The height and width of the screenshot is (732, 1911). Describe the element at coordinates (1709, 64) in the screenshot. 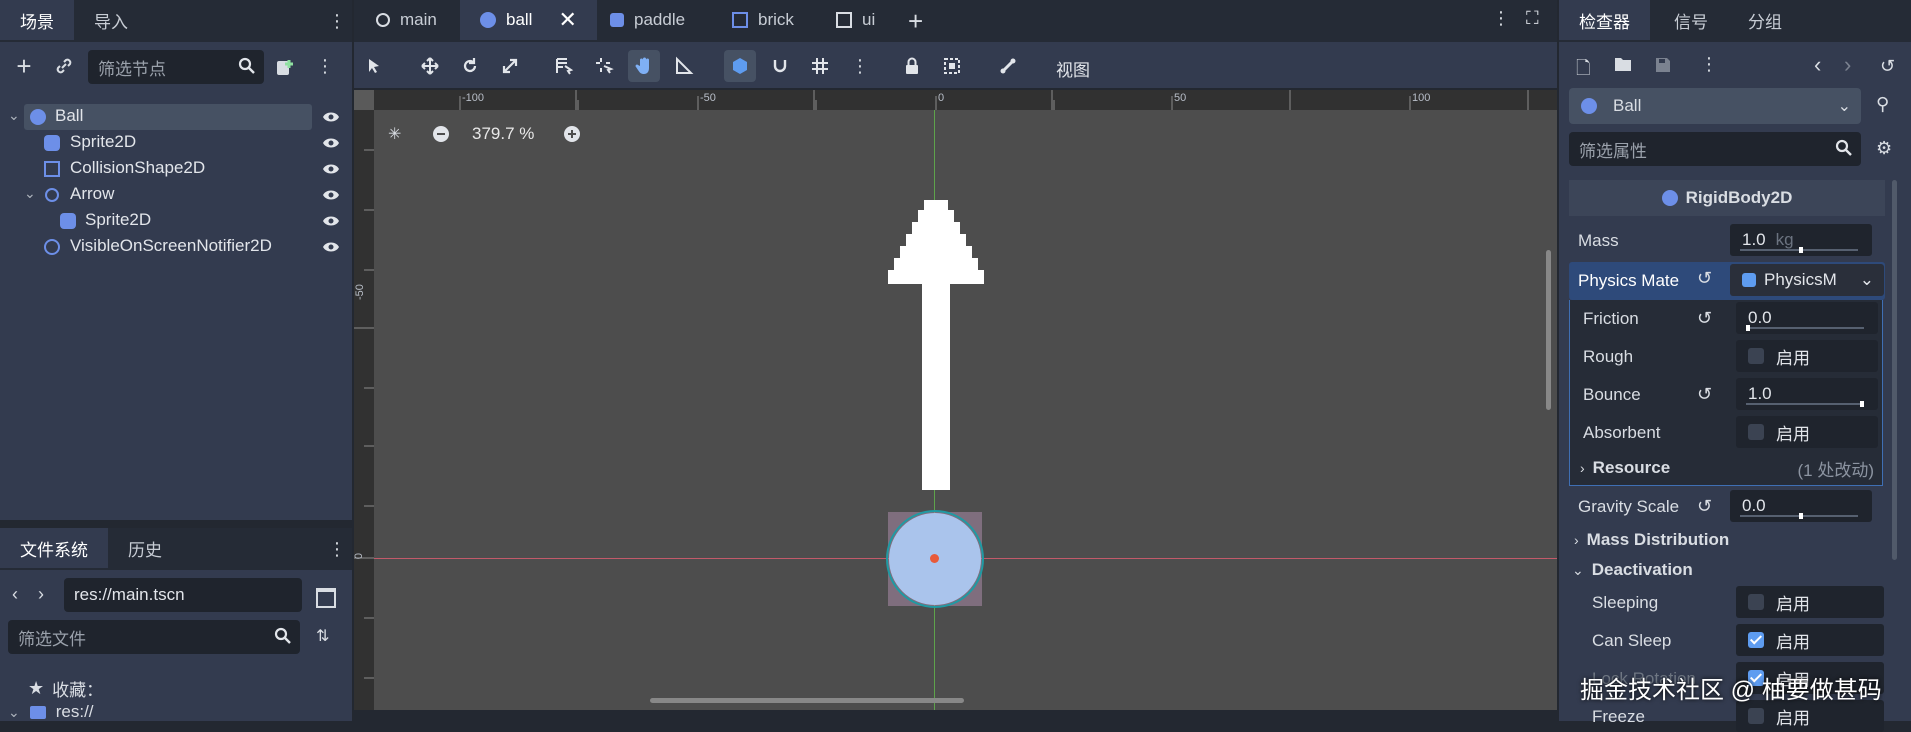

I see `inspector-menu-icon: ⋮` at that location.